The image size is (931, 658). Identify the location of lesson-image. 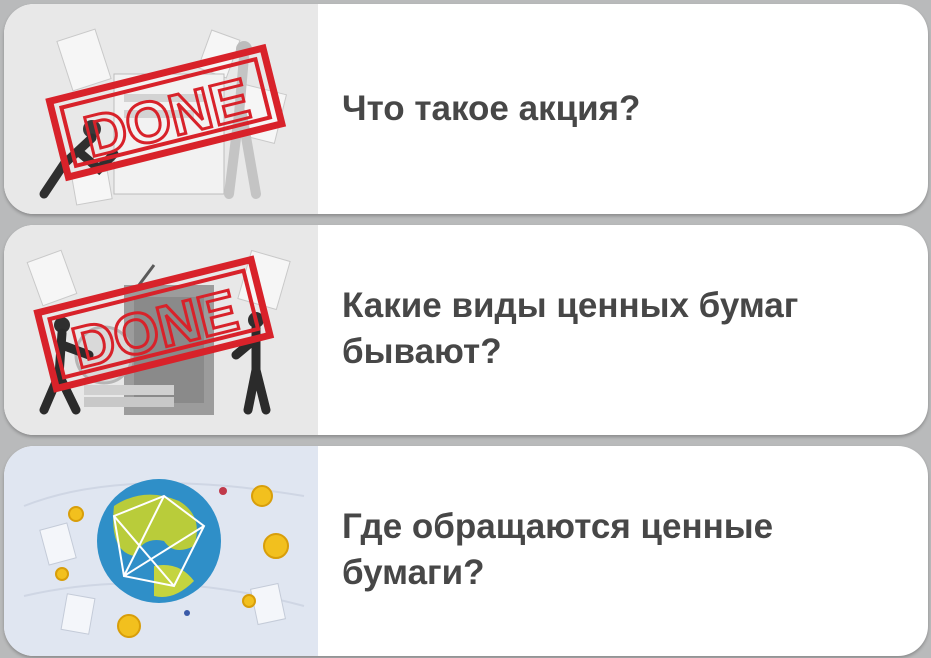
(161, 551).